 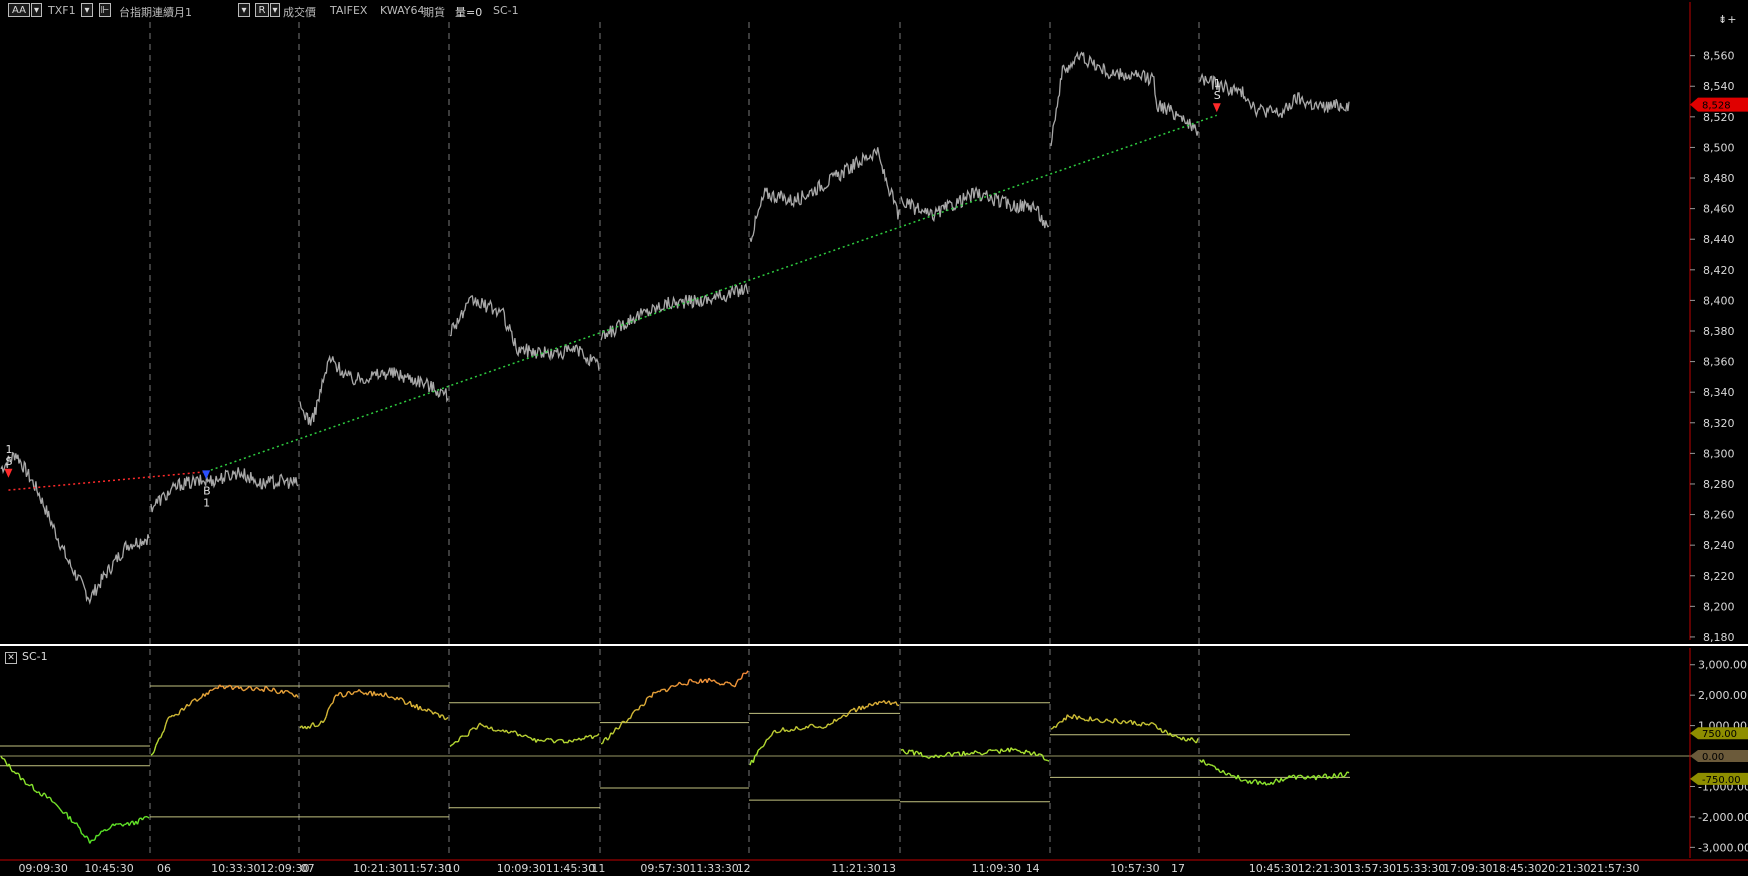 What do you see at coordinates (506, 10) in the screenshot?
I see `indicator-label: SC-1` at bounding box center [506, 10].